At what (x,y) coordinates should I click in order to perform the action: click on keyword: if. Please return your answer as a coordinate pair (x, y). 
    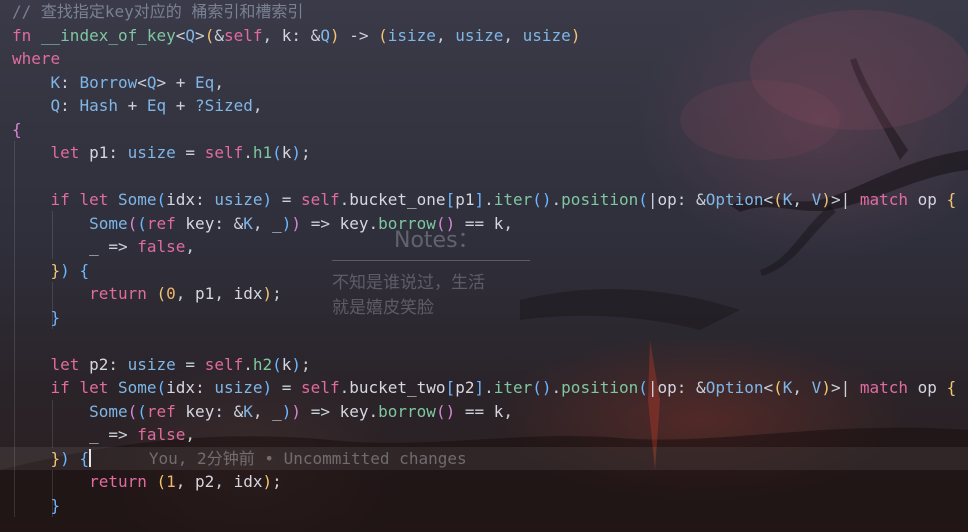
    Looking at the image, I should click on (60, 199).